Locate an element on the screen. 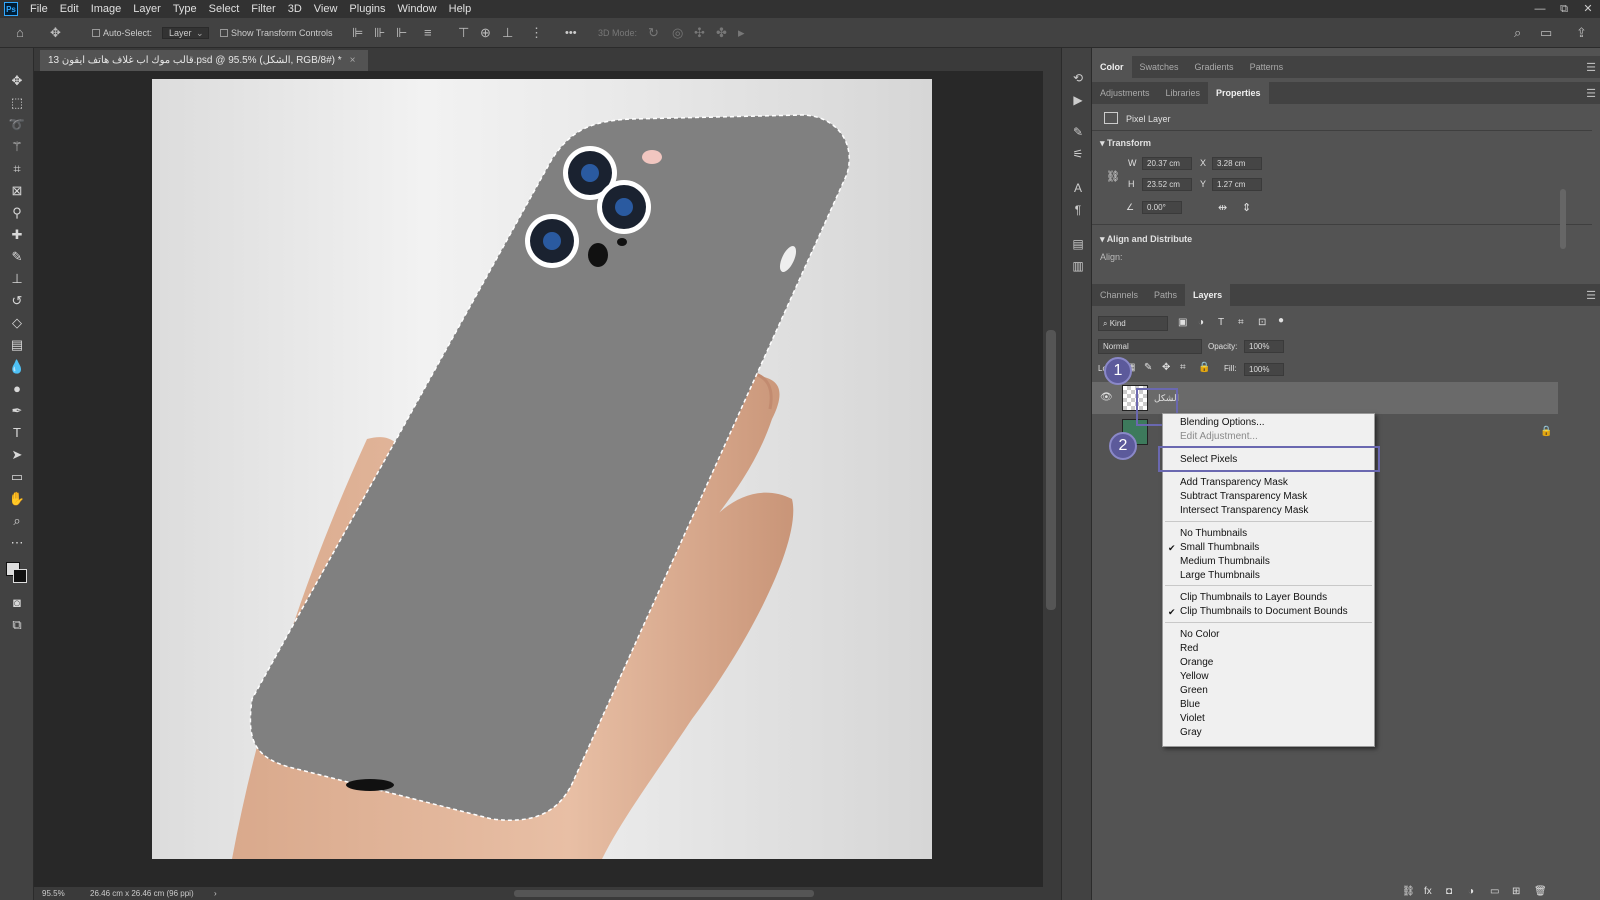 Image resolution: width=1600 pixels, height=900 pixels. edit-toolbar-icon: ⋯ is located at coordinates (17, 543).